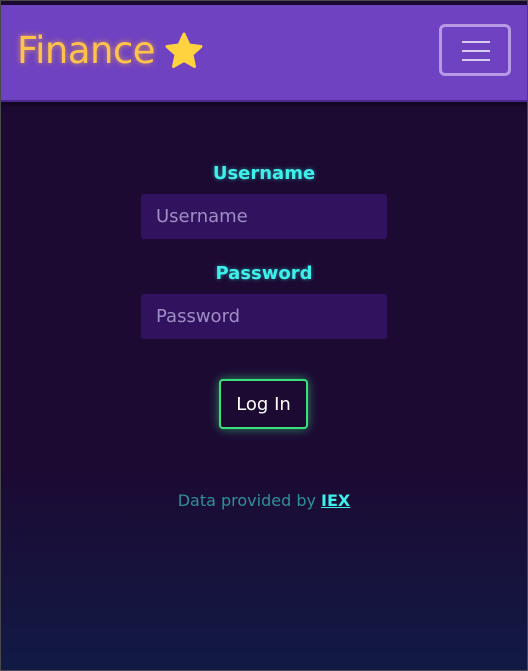 This screenshot has height=671, width=528. I want to click on navbar: Finance, so click(264, 53).